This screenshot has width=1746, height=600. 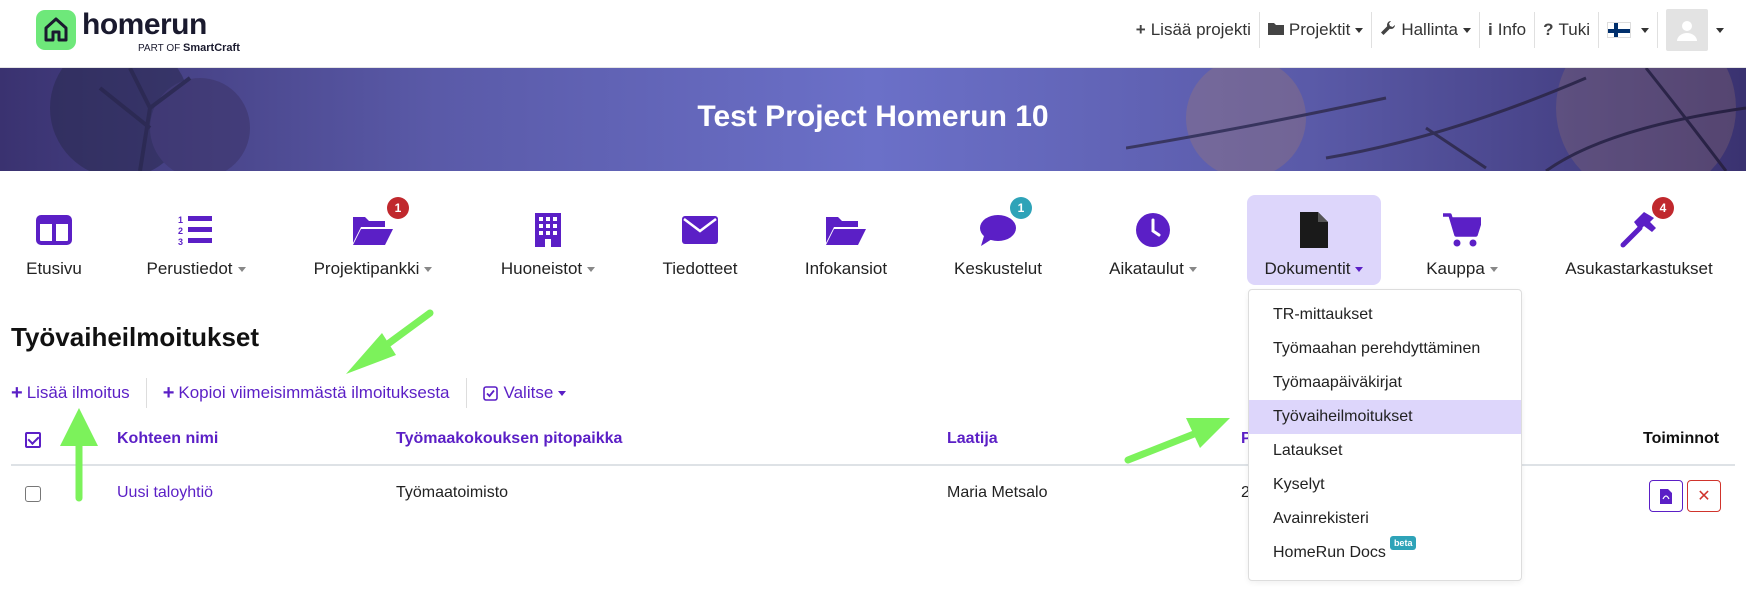 I want to click on list-ol-icon: 123, so click(x=196, y=230).